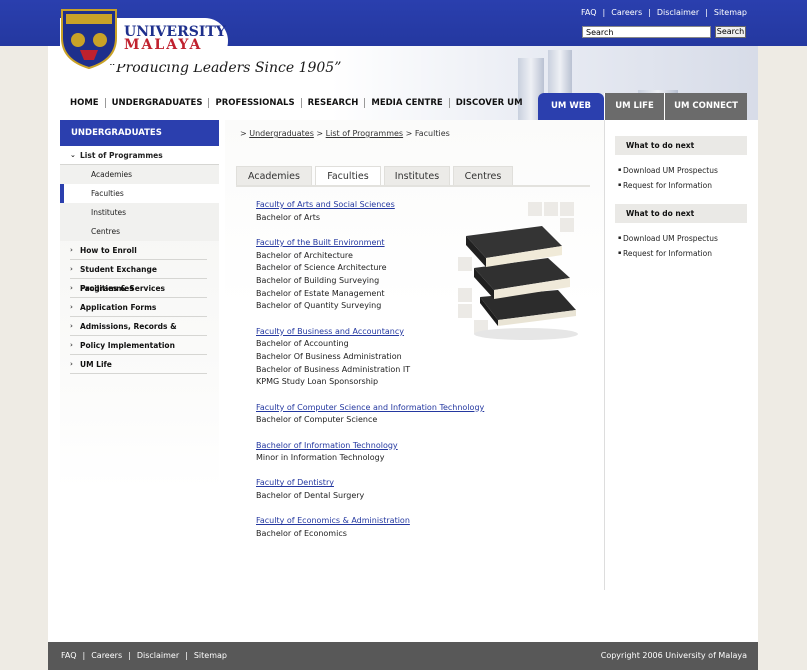  Describe the element at coordinates (73, 155) in the screenshot. I see `chevron-down-icon: ⌄` at that location.